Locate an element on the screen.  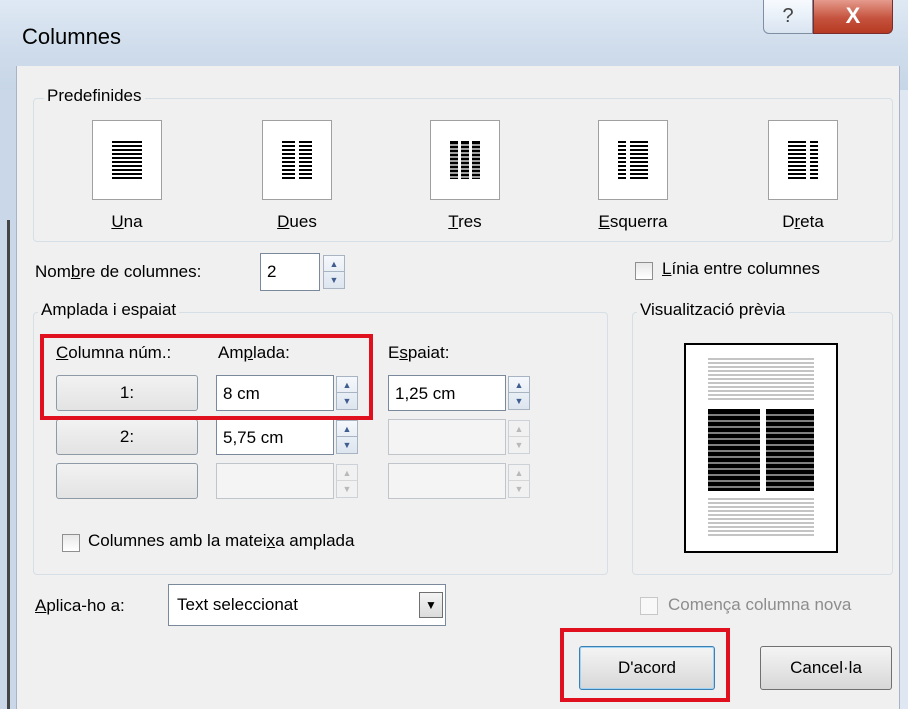
column-3-width-spinner: ▲ ▼ is located at coordinates (347, 481).